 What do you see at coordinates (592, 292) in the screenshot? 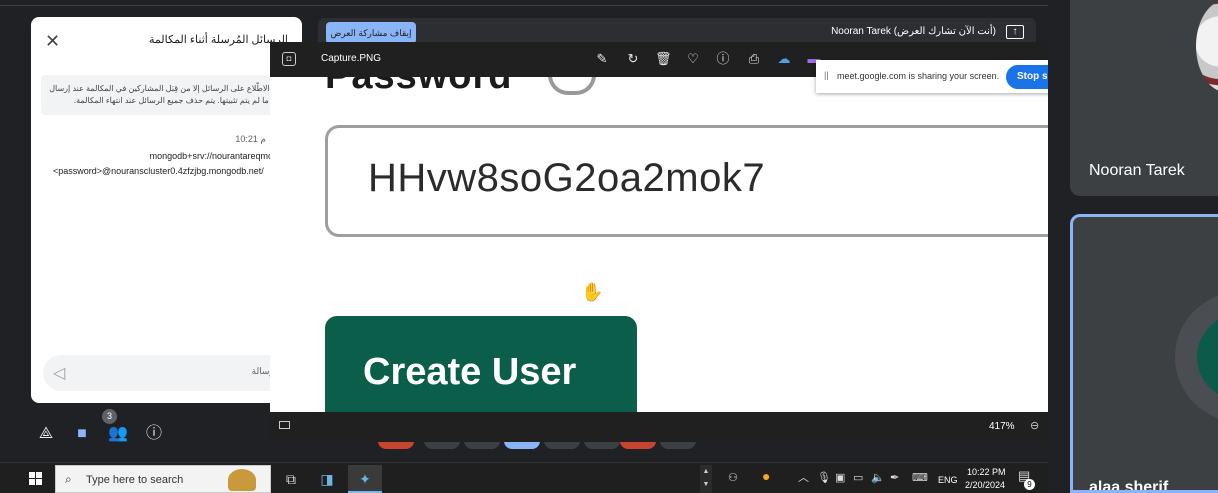
I see `hand-cursor-icon: ✋` at bounding box center [592, 292].